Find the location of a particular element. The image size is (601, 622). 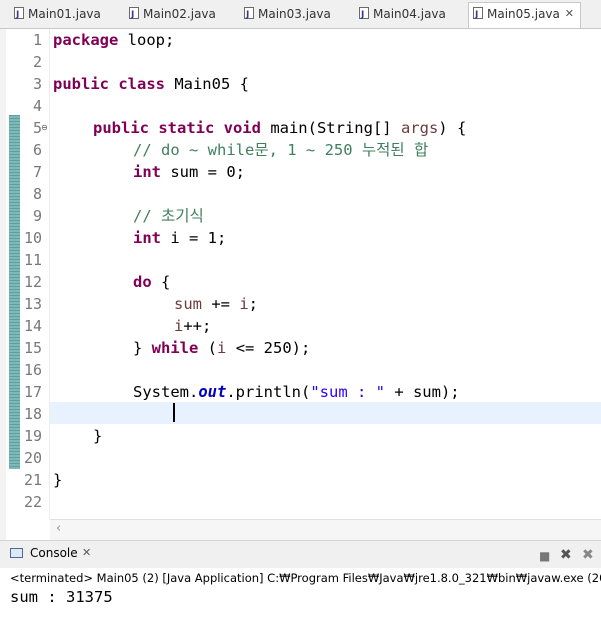

code-line-10: int i = 1; is located at coordinates (179, 238).